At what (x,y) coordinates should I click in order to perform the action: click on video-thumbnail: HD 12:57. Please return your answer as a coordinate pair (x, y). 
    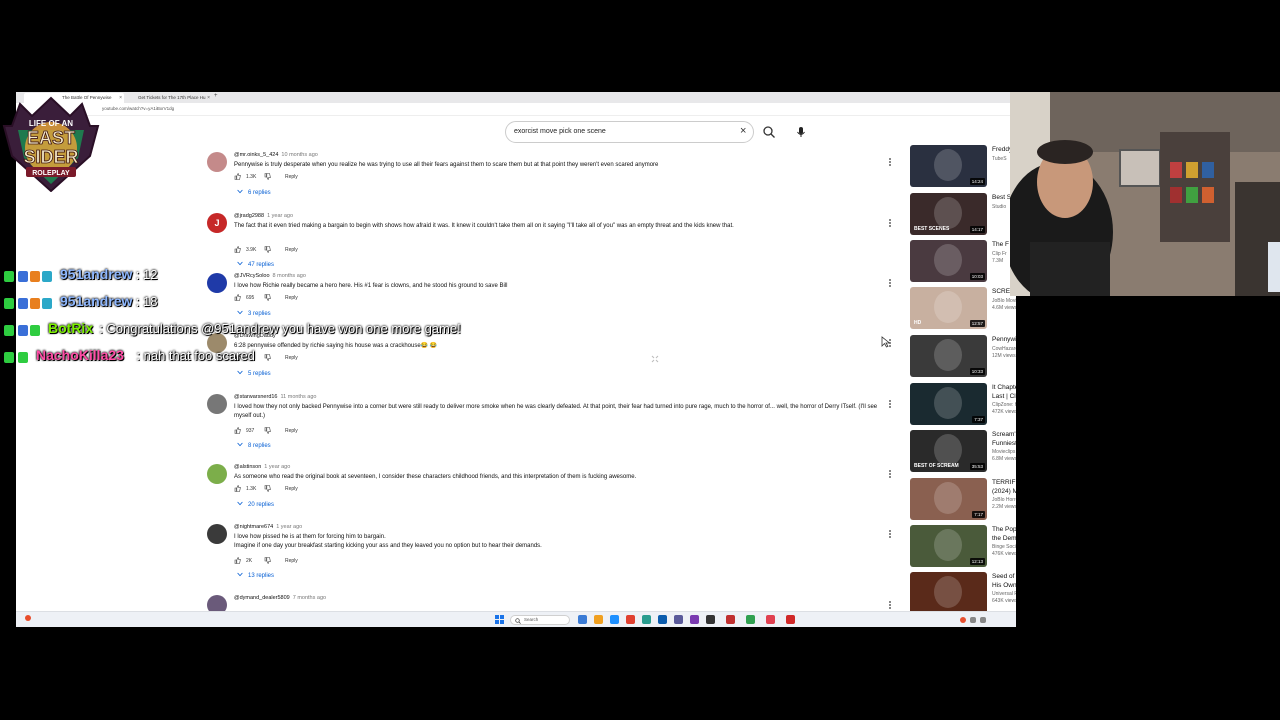
    Looking at the image, I should click on (948, 308).